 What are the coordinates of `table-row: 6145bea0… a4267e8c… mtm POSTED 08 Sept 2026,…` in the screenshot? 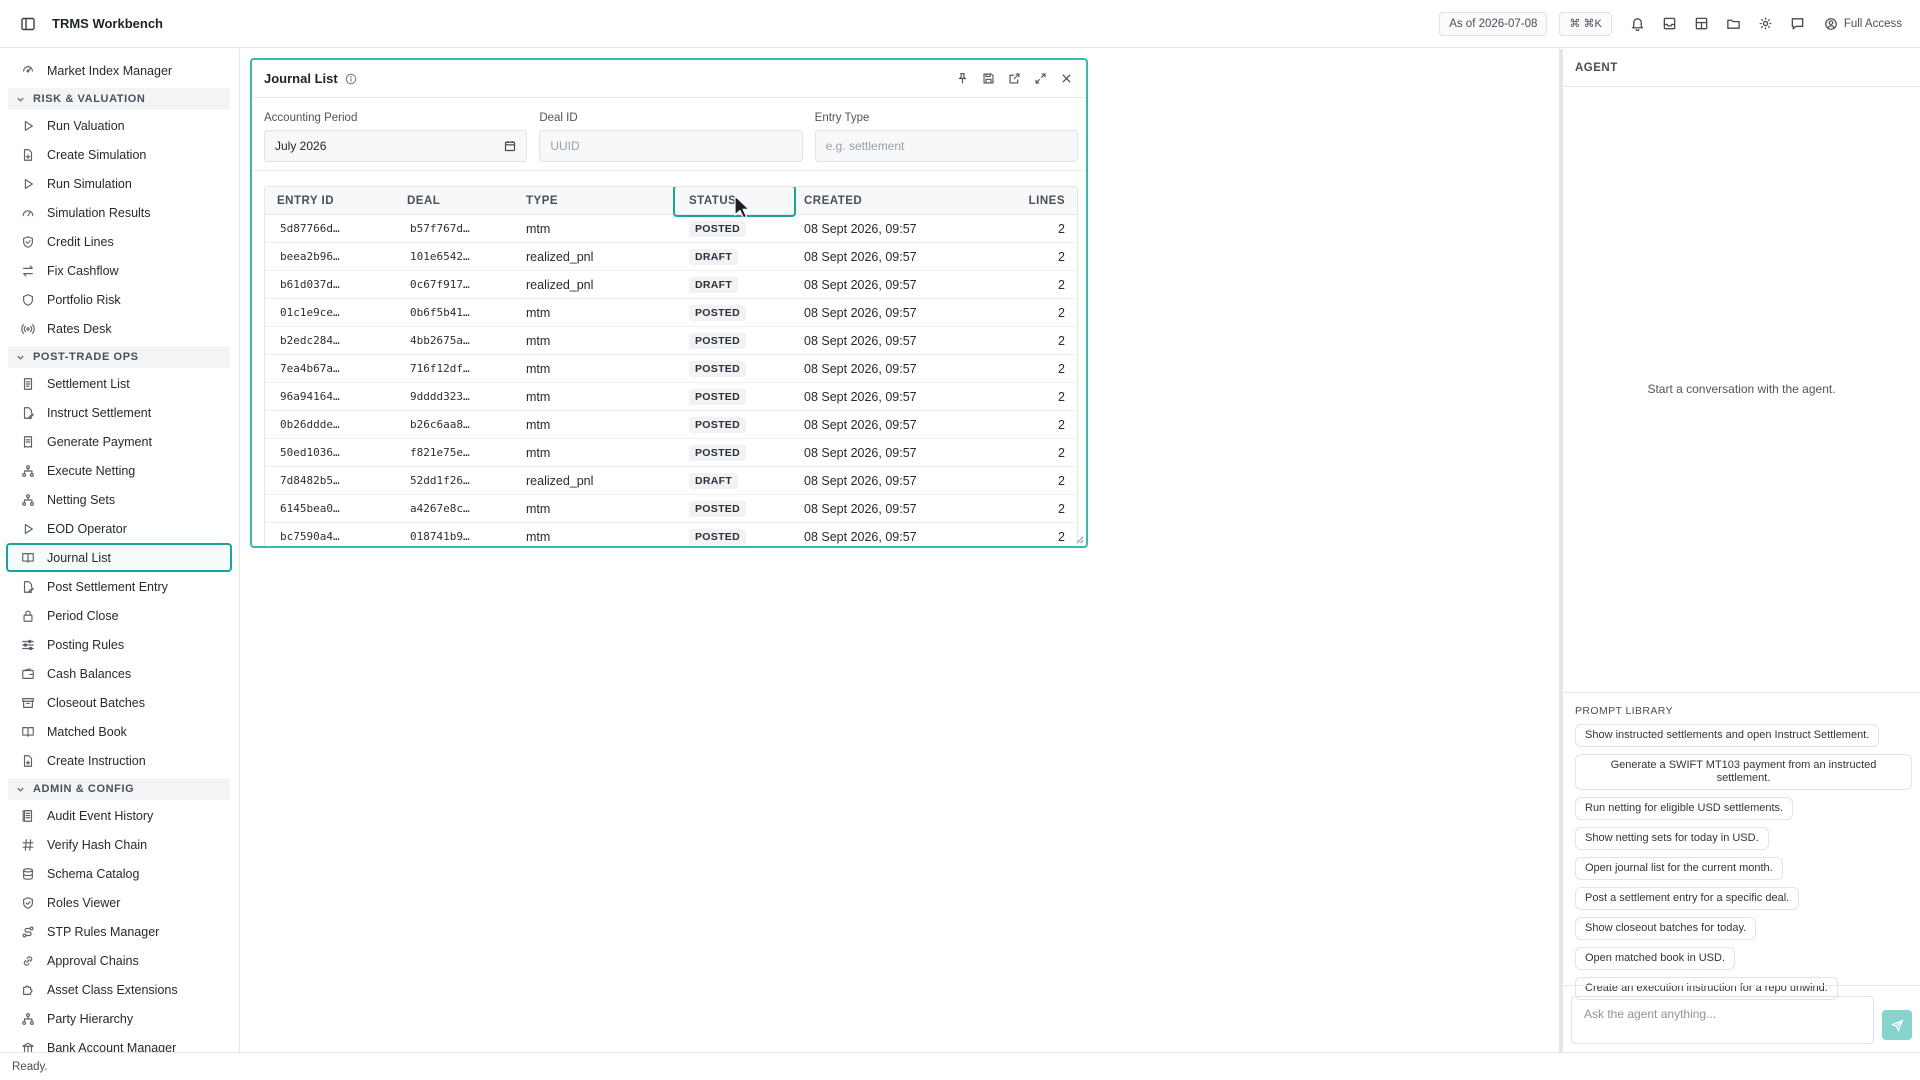 It's located at (671, 509).